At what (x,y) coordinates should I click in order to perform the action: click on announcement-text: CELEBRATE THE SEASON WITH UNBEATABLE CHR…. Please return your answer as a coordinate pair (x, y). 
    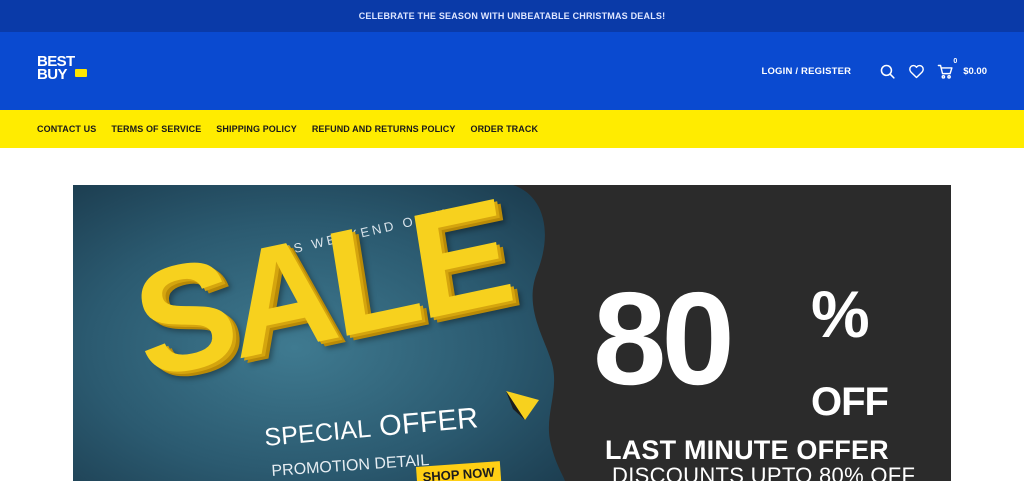
    Looking at the image, I should click on (512, 16).